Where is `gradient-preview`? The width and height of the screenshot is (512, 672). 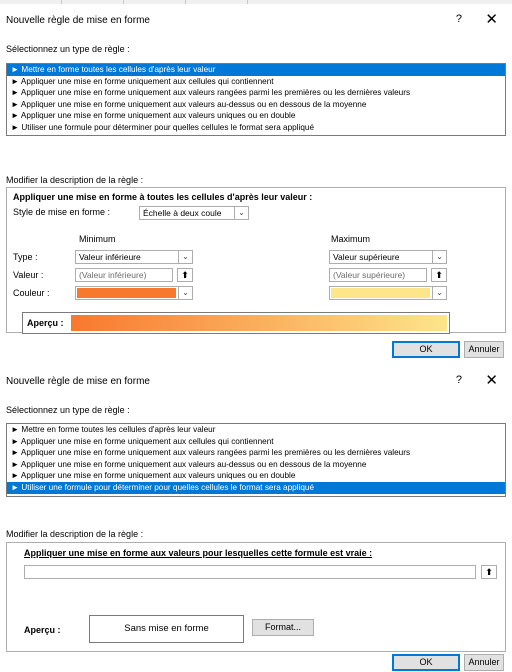 gradient-preview is located at coordinates (259, 323).